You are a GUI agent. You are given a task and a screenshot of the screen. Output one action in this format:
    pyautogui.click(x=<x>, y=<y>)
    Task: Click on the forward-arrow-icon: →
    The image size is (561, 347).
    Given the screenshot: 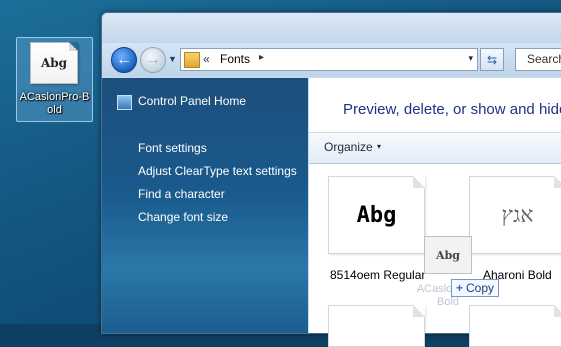 What is the action you would take?
    pyautogui.click(x=153, y=59)
    